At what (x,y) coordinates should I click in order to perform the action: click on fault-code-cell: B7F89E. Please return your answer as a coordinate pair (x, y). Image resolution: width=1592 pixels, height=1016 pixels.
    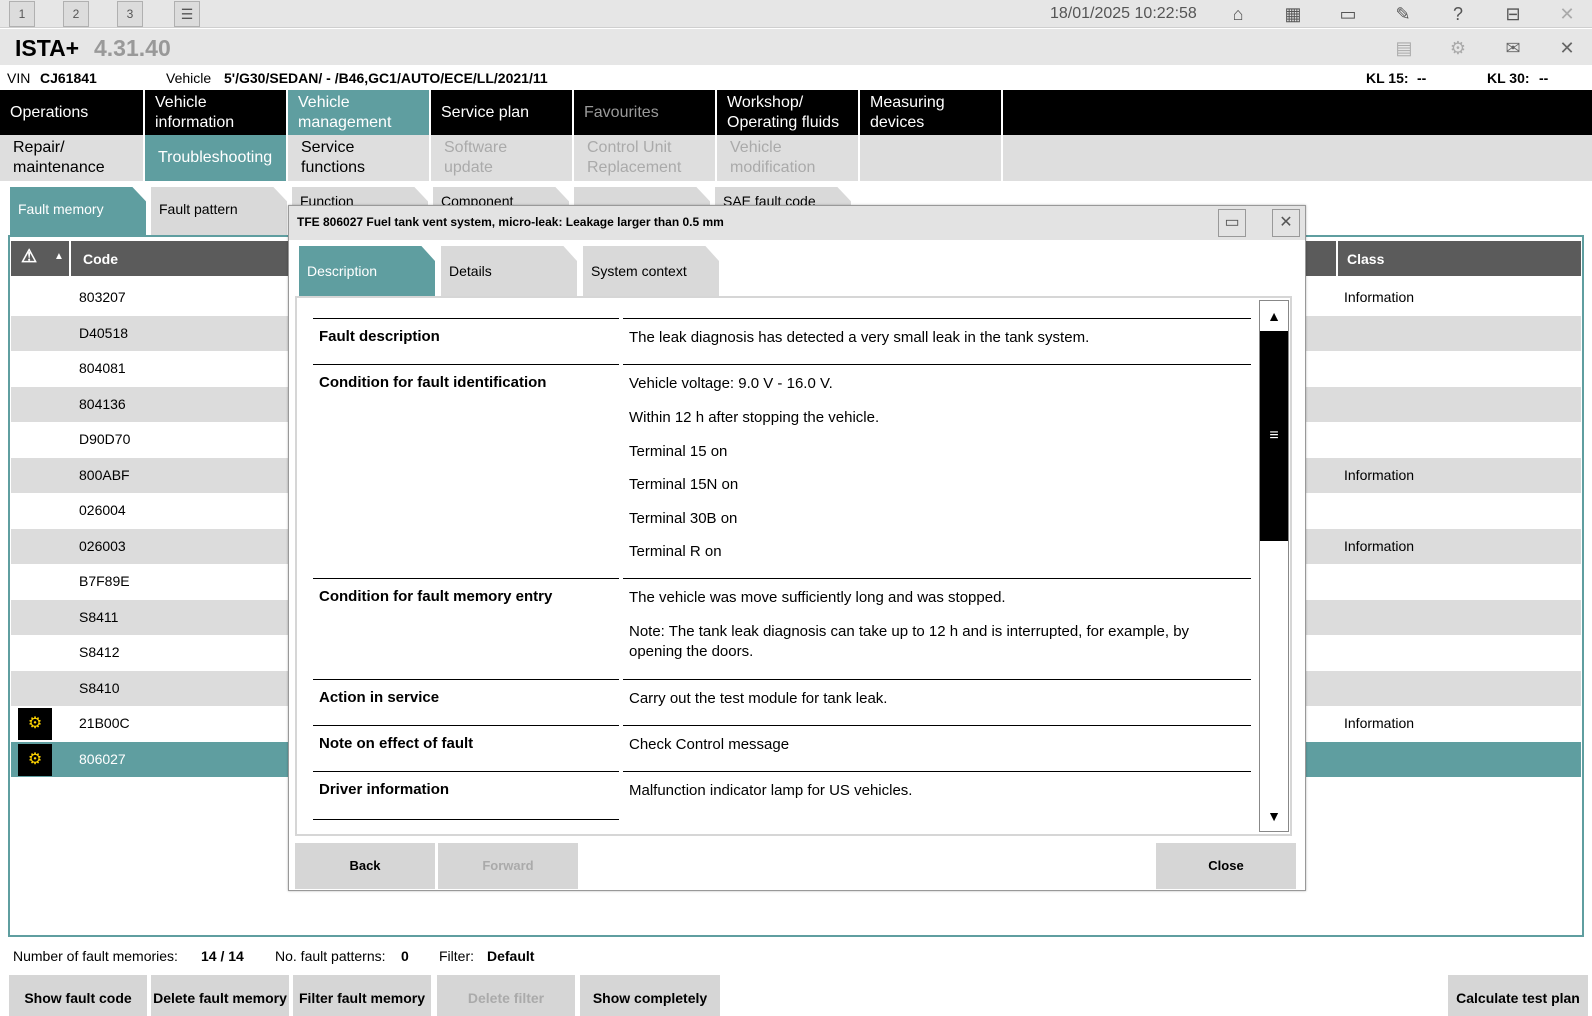
    Looking at the image, I should click on (104, 581).